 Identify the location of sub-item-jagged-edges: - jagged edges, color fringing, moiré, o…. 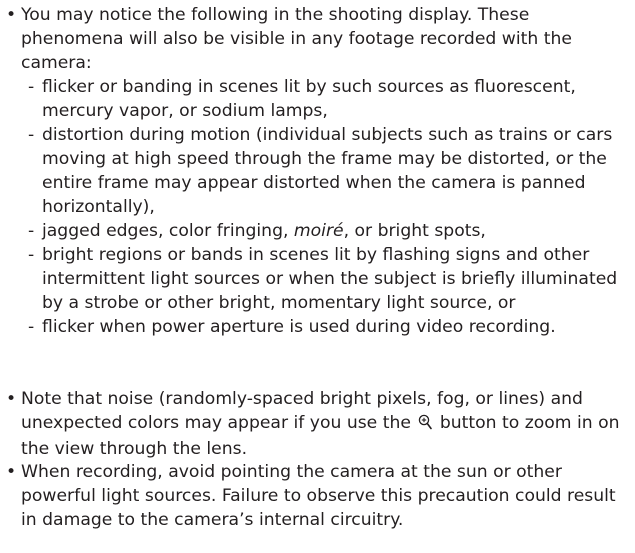
(315, 231).